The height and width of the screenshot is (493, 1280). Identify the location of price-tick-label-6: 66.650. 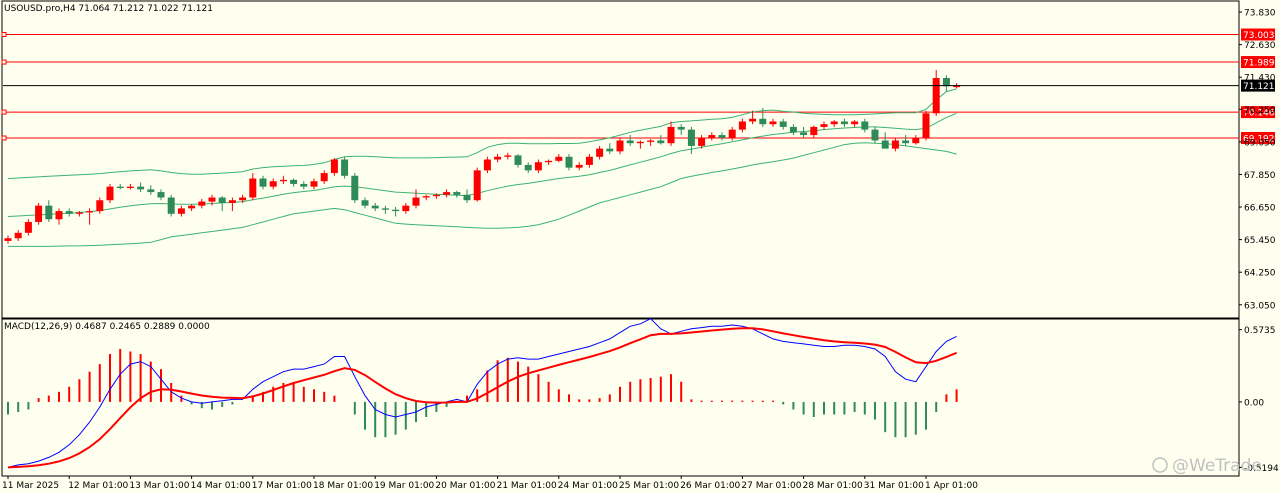
(1260, 209).